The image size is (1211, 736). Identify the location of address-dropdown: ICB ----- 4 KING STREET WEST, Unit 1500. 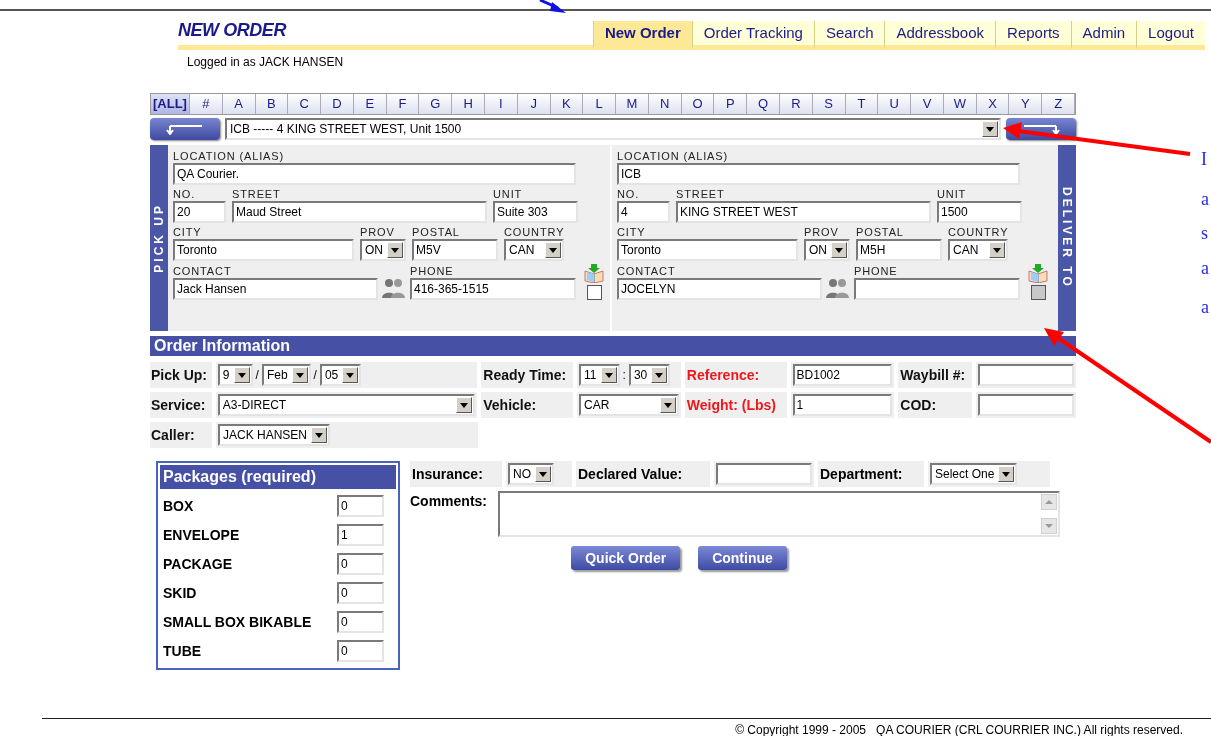
(613, 129).